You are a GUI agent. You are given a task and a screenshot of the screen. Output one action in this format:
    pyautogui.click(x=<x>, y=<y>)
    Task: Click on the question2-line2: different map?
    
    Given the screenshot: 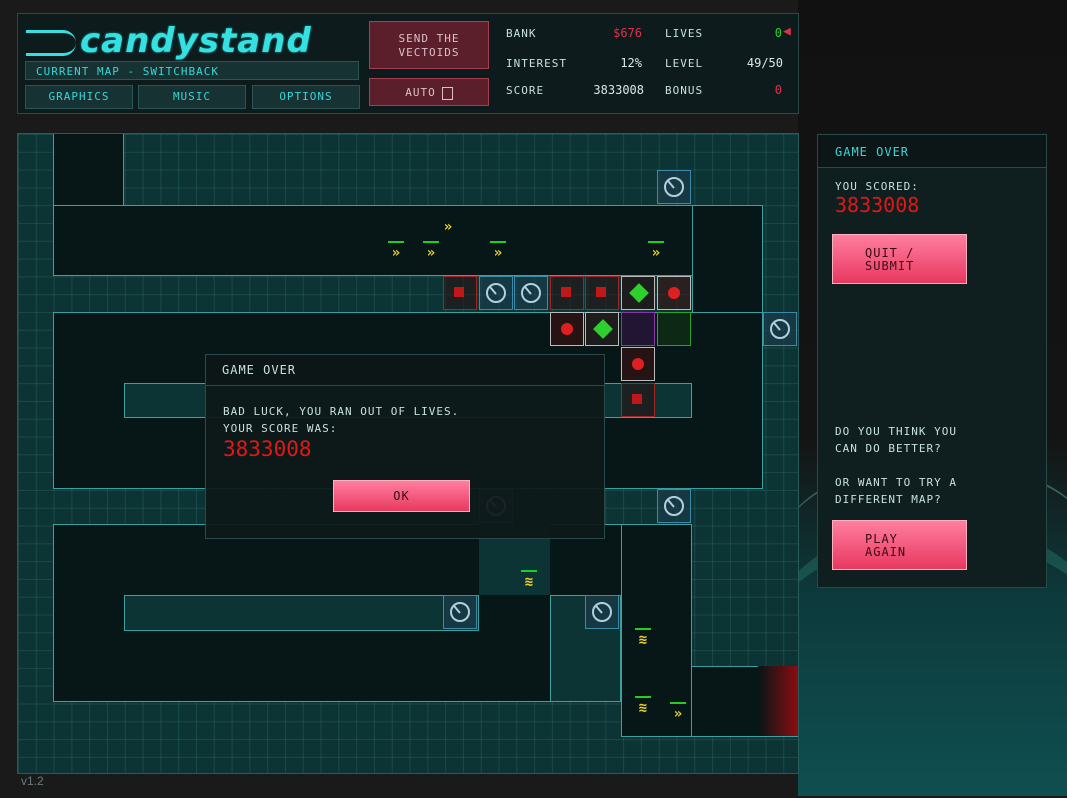 What is the action you would take?
    pyautogui.click(x=888, y=499)
    